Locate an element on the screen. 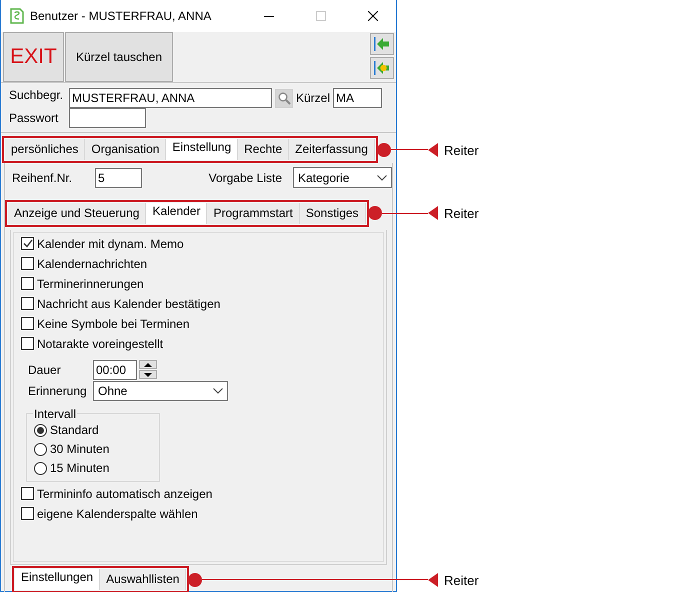 The height and width of the screenshot is (592, 677). tab: Einstellung is located at coordinates (202, 149).